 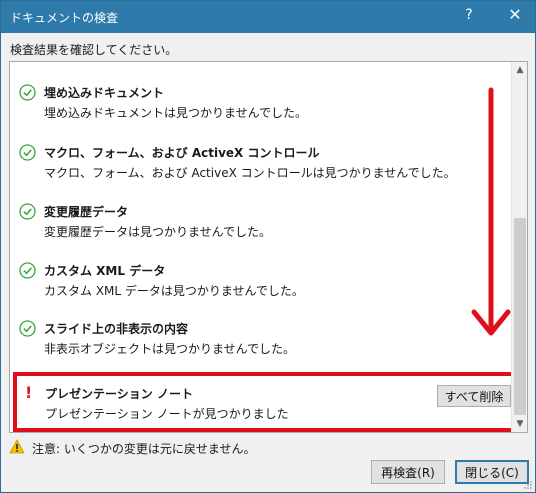 What do you see at coordinates (17, 446) in the screenshot?
I see `warning-icon` at bounding box center [17, 446].